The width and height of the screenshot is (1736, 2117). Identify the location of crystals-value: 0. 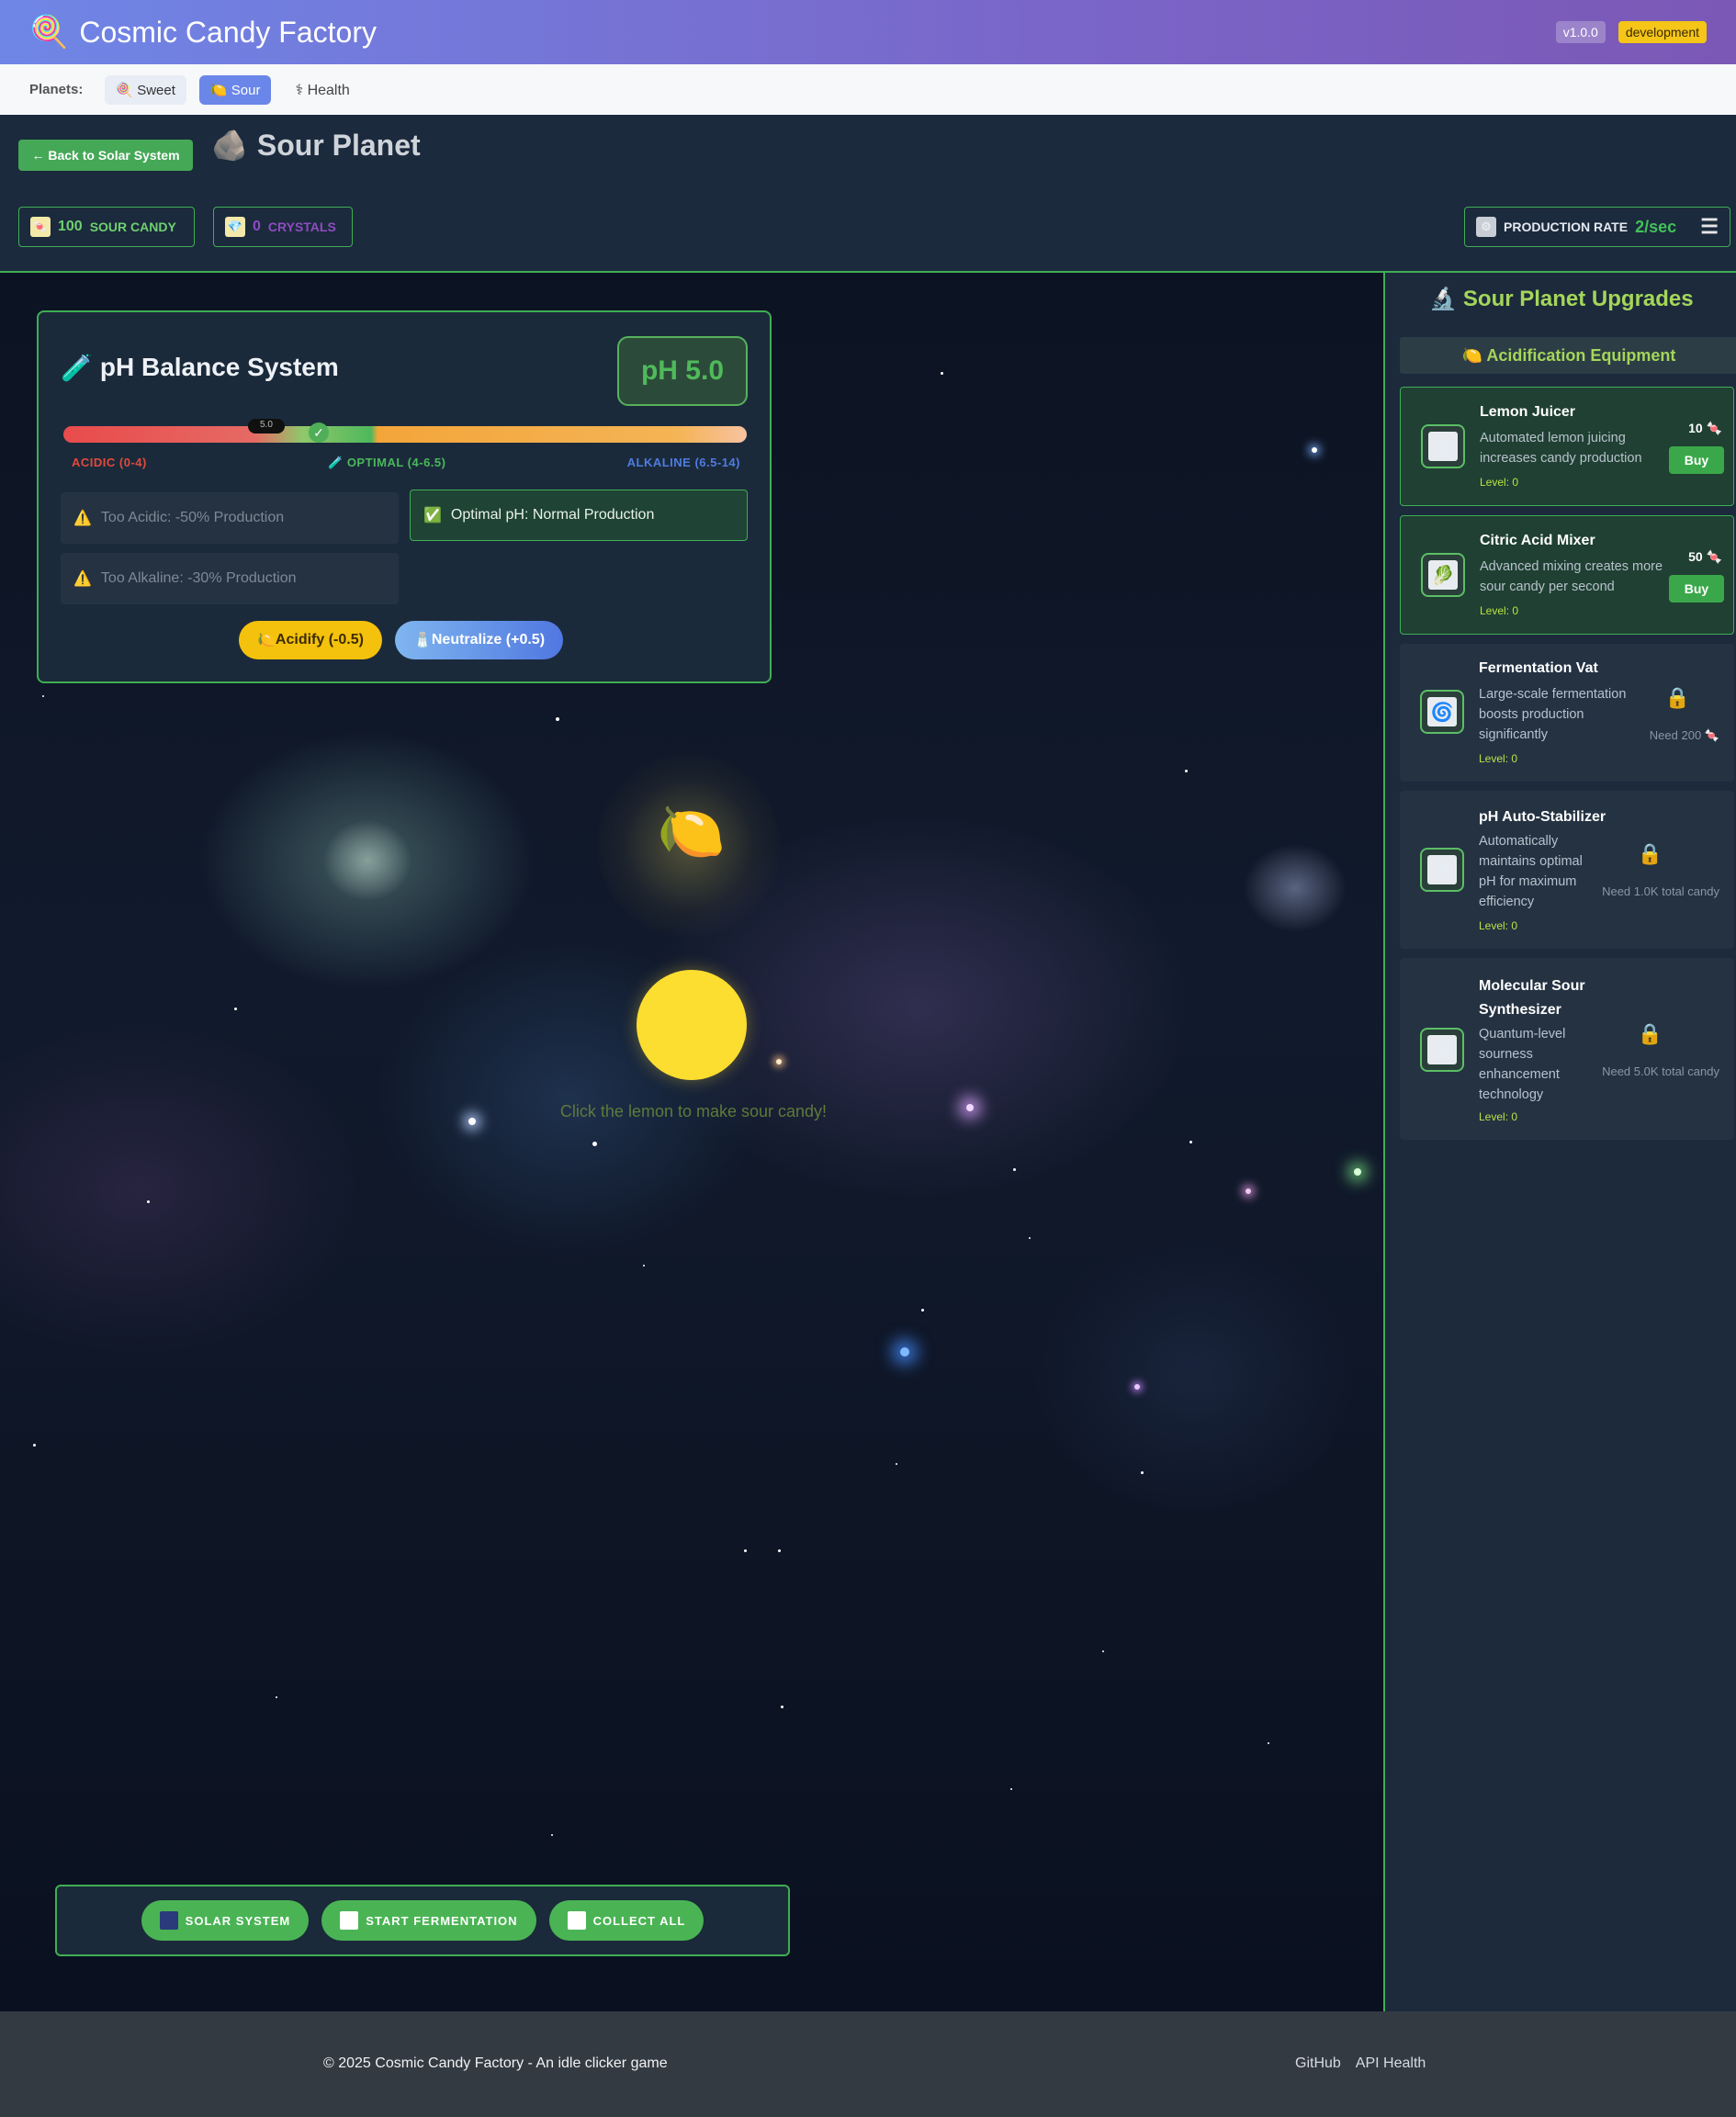
(257, 226).